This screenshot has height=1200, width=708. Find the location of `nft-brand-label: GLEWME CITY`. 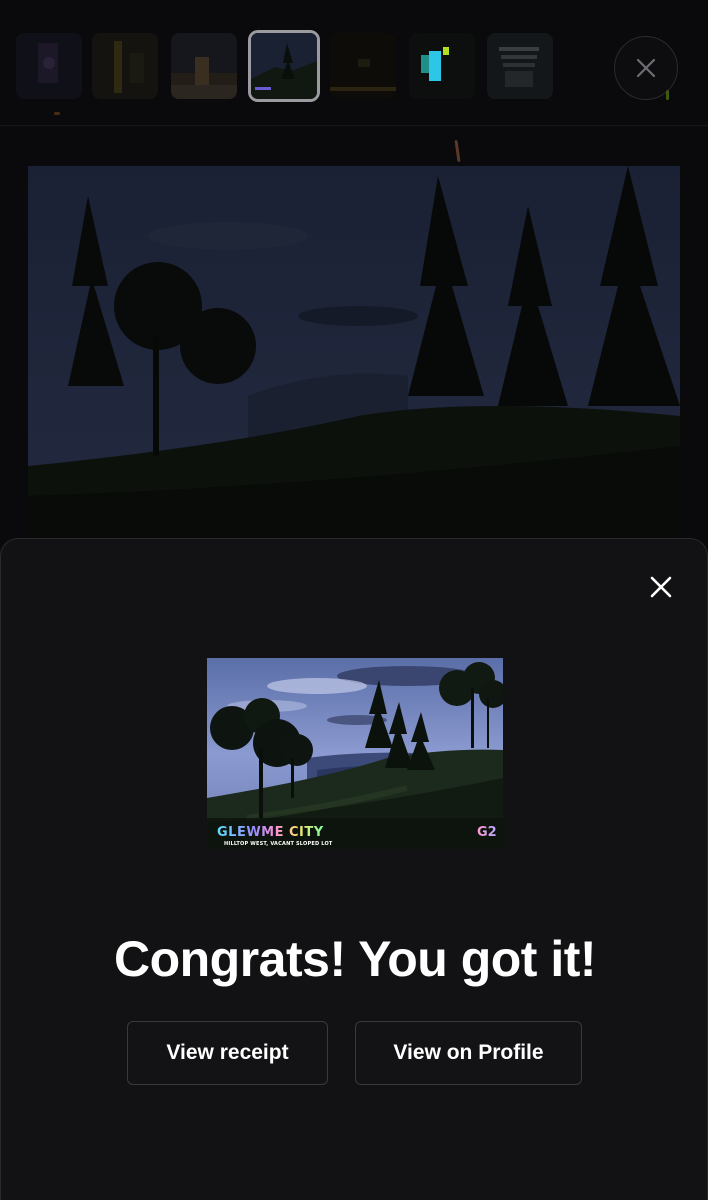

nft-brand-label: GLEWME CITY is located at coordinates (270, 832).